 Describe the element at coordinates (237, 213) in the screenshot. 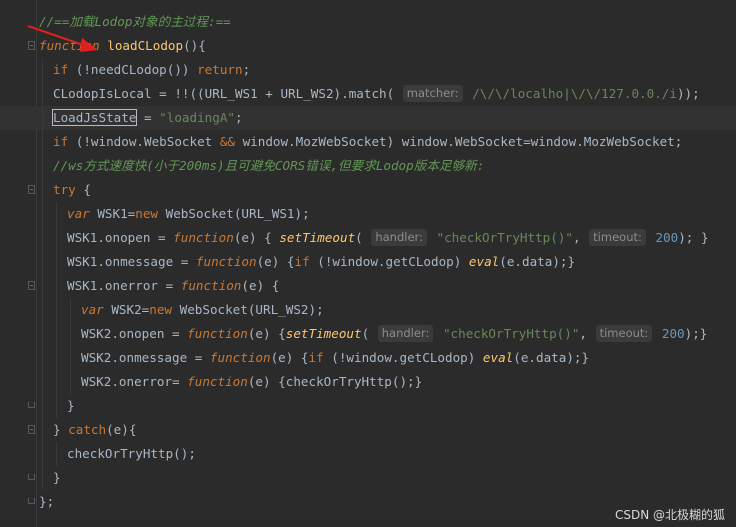

I see `code-token: WebSocket(URL_WS1);` at that location.